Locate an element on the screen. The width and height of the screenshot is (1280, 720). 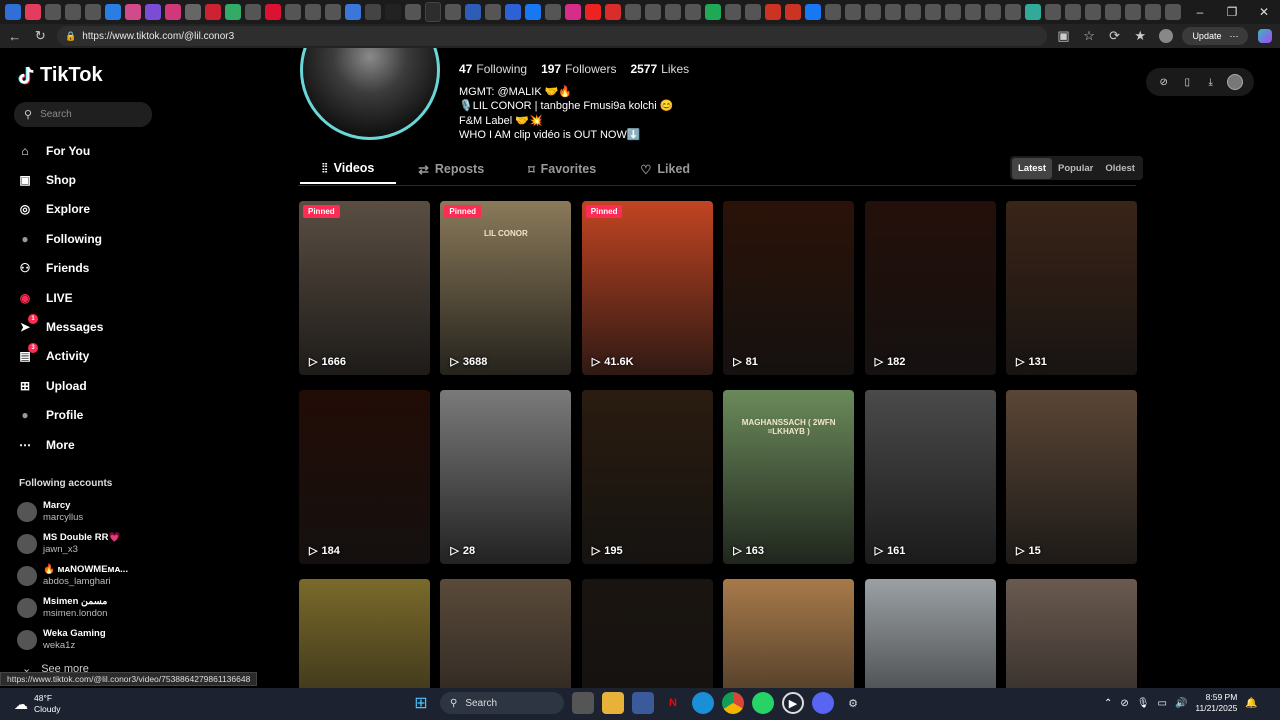
sidebar-item-activity: ▤ 3 Activity is located at coordinates (91, 356).